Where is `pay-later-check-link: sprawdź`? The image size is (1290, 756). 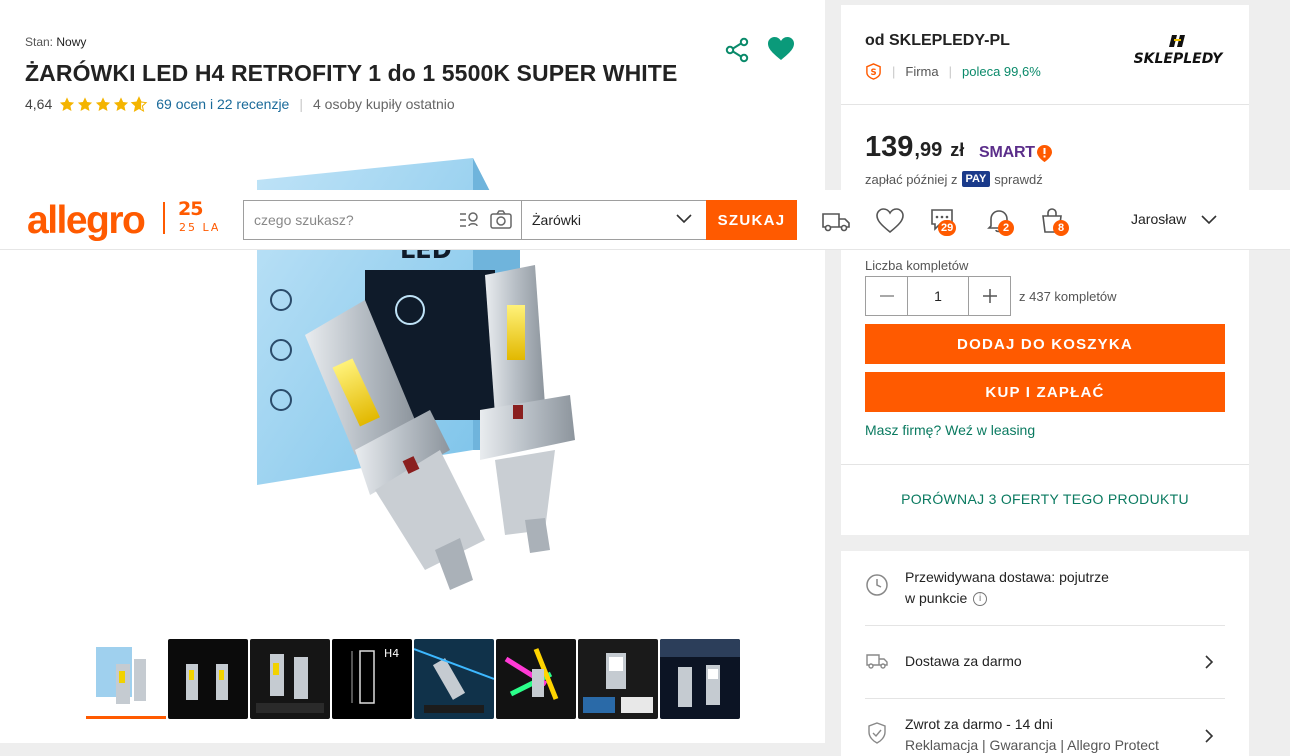 pay-later-check-link: sprawdź is located at coordinates (1018, 179).